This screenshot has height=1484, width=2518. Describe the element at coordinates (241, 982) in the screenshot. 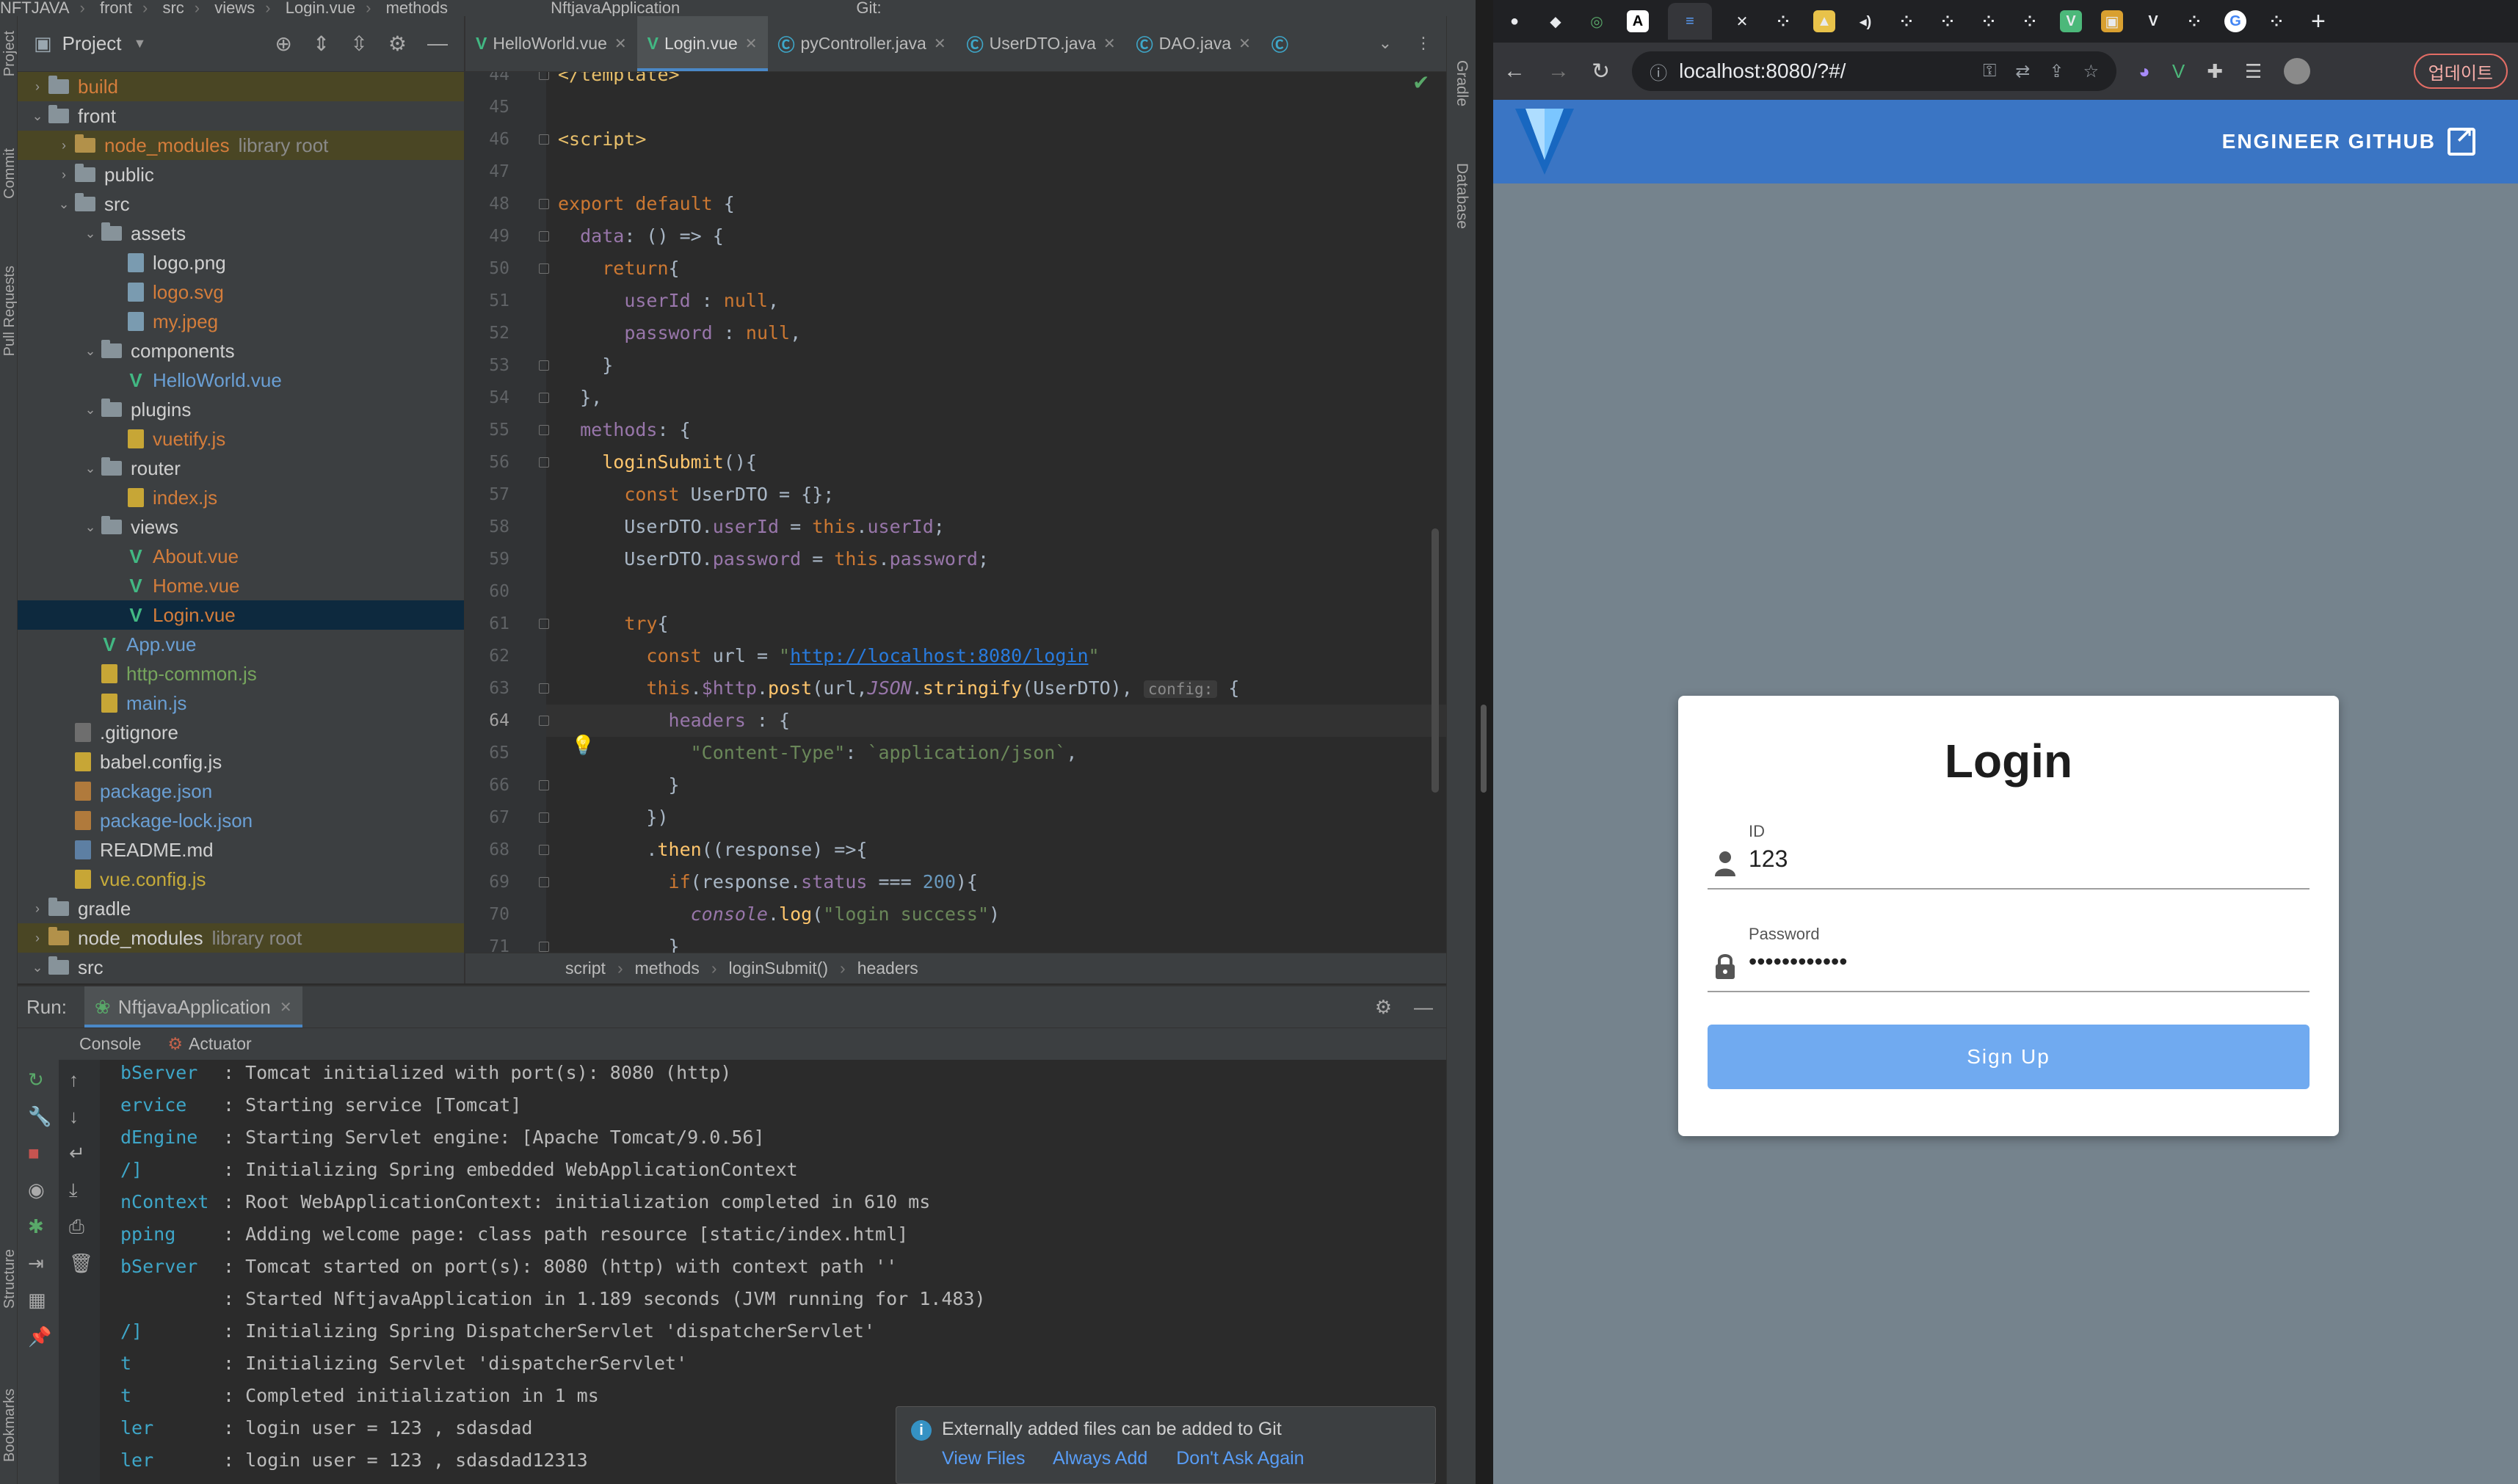

I see `tree-folder: ⌄main` at that location.